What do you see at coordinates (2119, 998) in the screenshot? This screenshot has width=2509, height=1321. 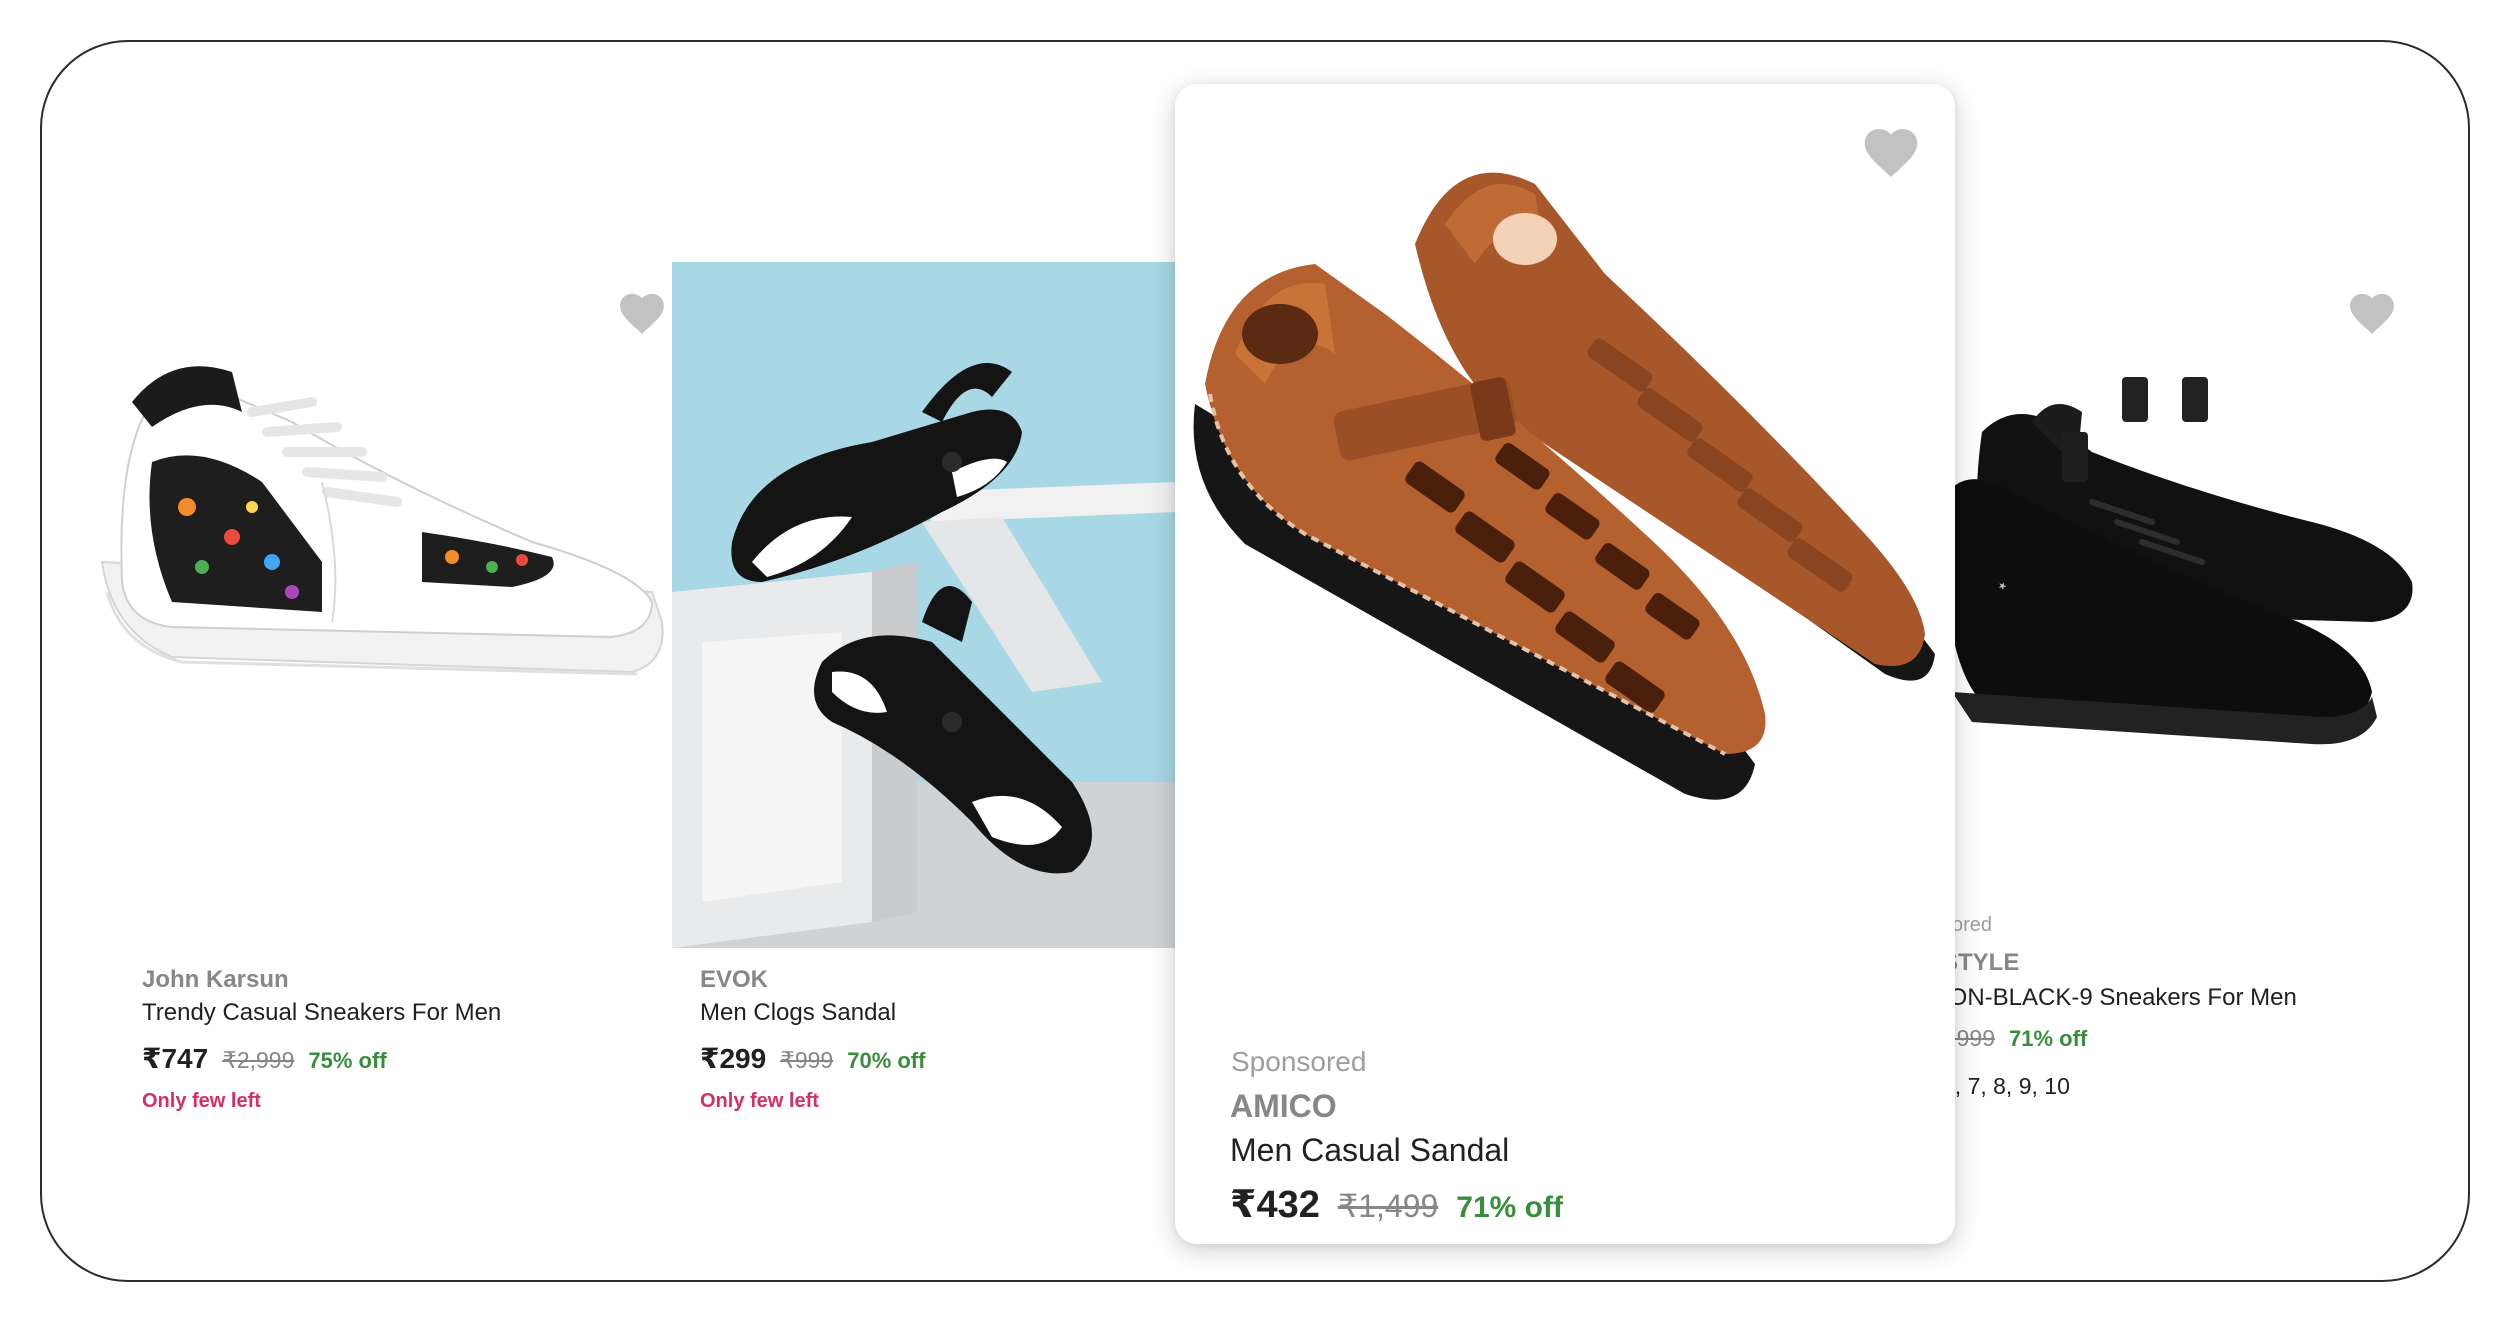 I see `product-title: ION-BLACK-9 Sneakers For Men` at bounding box center [2119, 998].